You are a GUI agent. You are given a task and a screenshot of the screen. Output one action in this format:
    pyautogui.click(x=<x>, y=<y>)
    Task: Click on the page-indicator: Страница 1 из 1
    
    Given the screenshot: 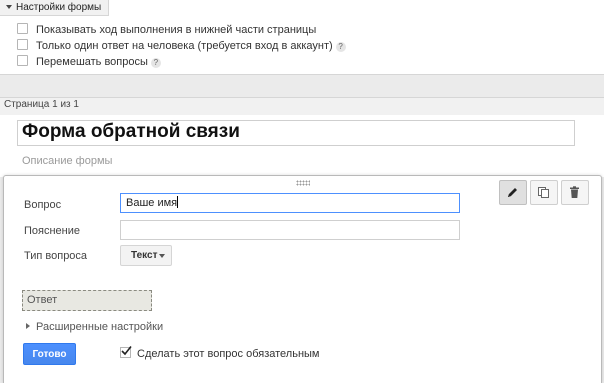 What is the action you would take?
    pyautogui.click(x=41, y=104)
    